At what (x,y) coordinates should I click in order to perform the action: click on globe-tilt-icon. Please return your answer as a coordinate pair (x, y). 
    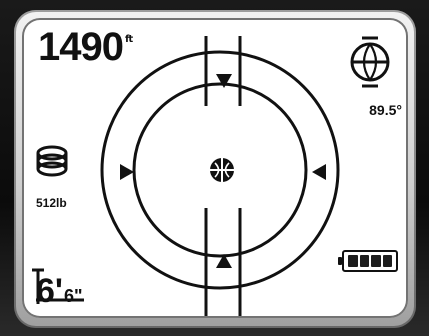
    Looking at the image, I should click on (370, 62).